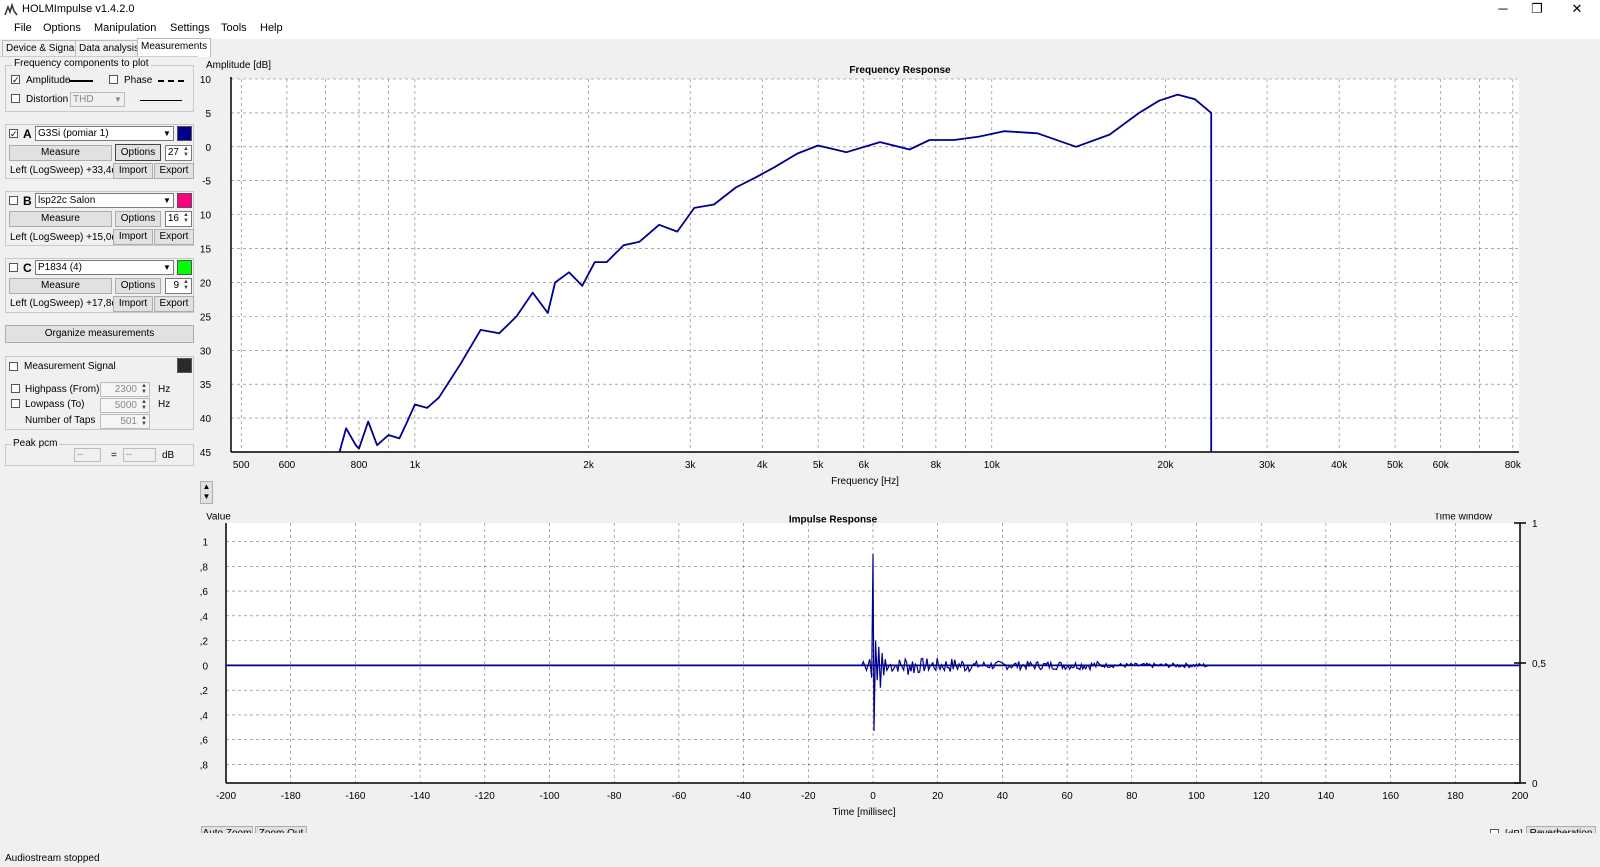 The height and width of the screenshot is (867, 1600). Describe the element at coordinates (205, 419) in the screenshot. I see `y-tick-label: -40` at that location.